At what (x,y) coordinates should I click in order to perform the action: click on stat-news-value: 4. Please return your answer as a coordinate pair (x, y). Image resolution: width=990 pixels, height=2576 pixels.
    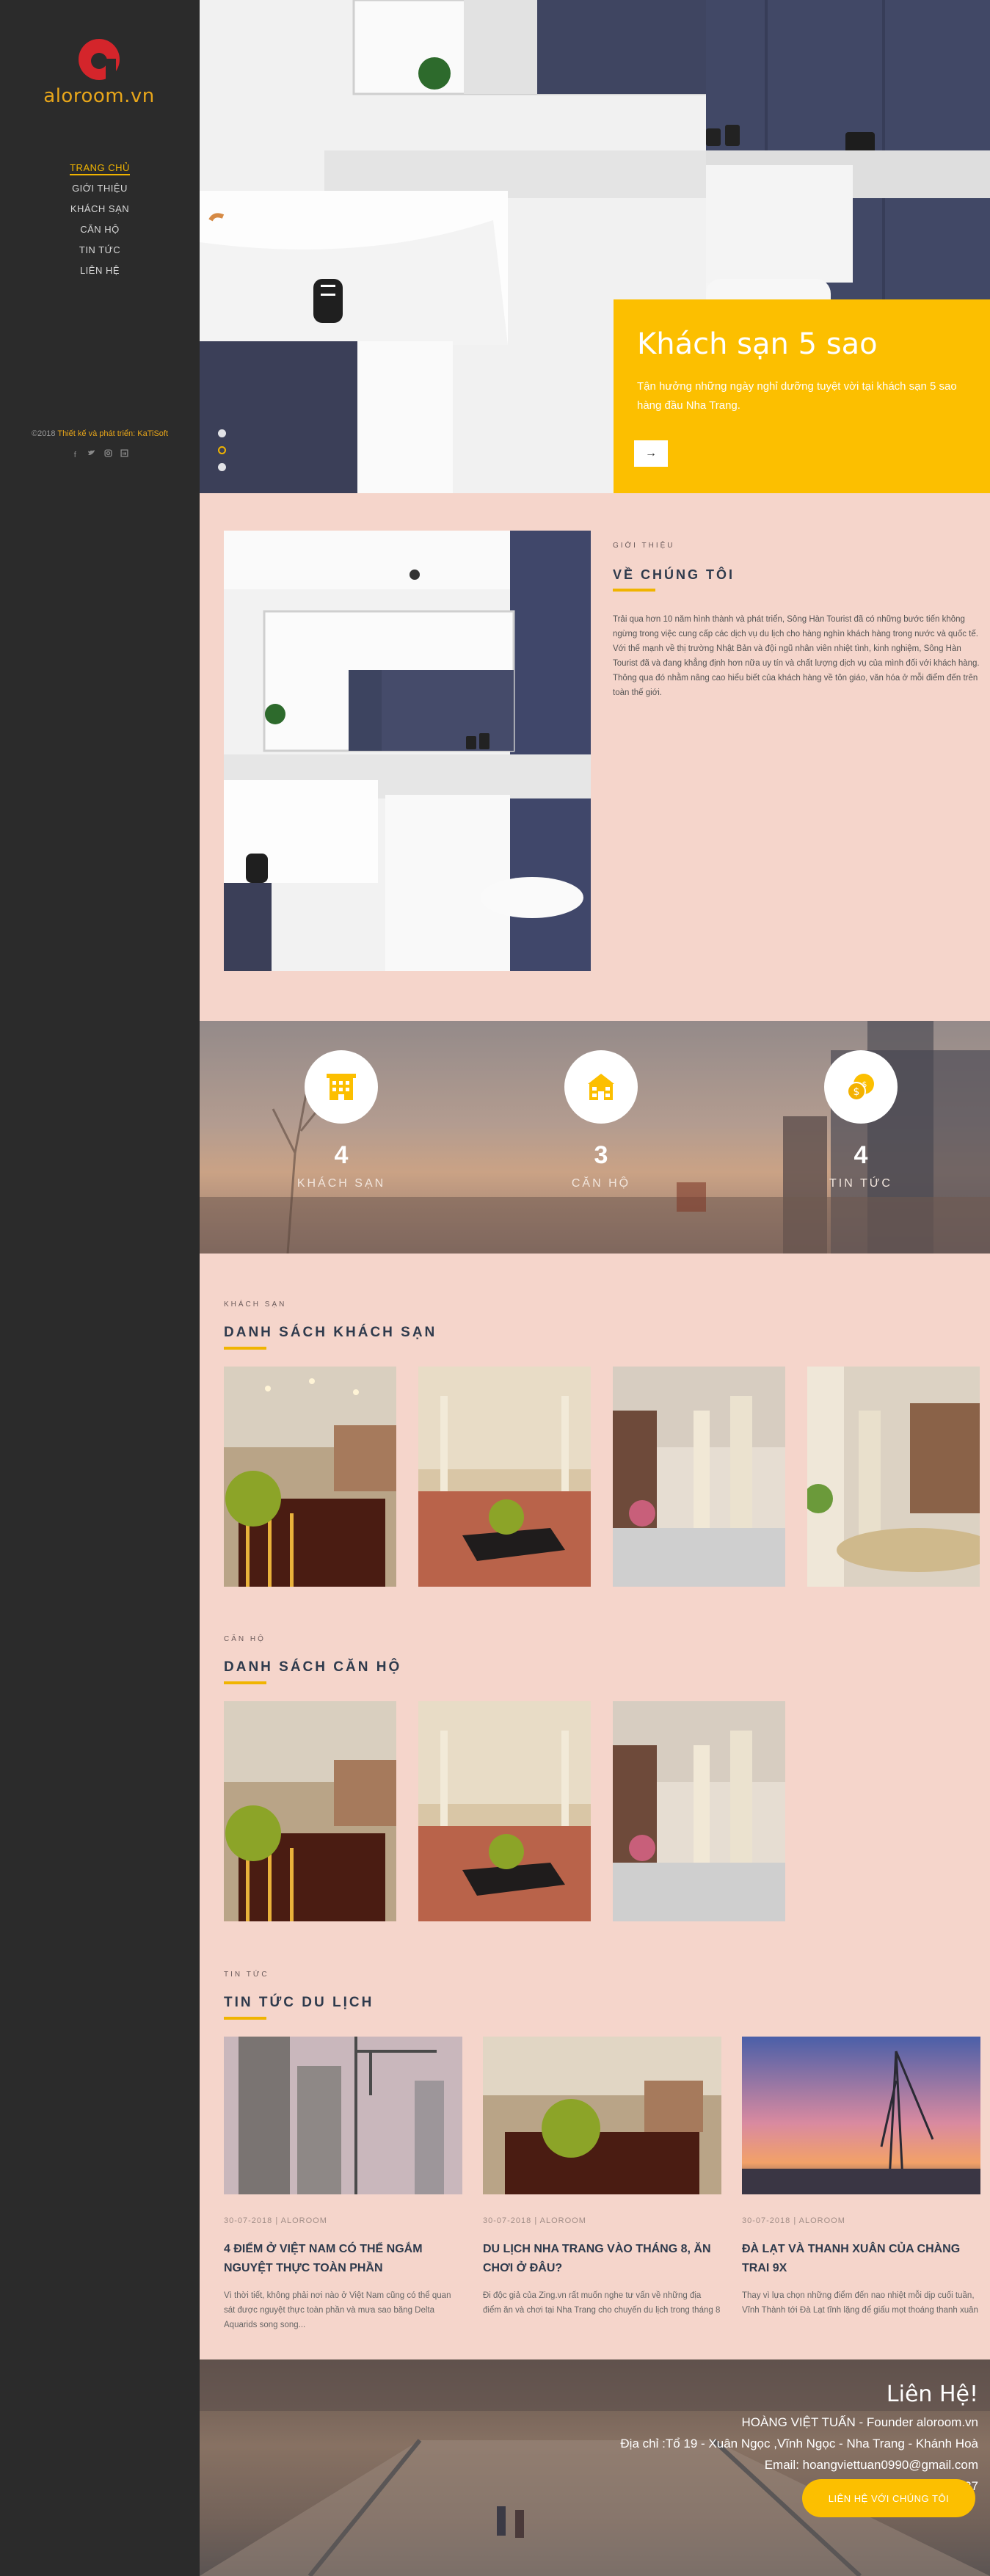
    Looking at the image, I should click on (861, 1155).